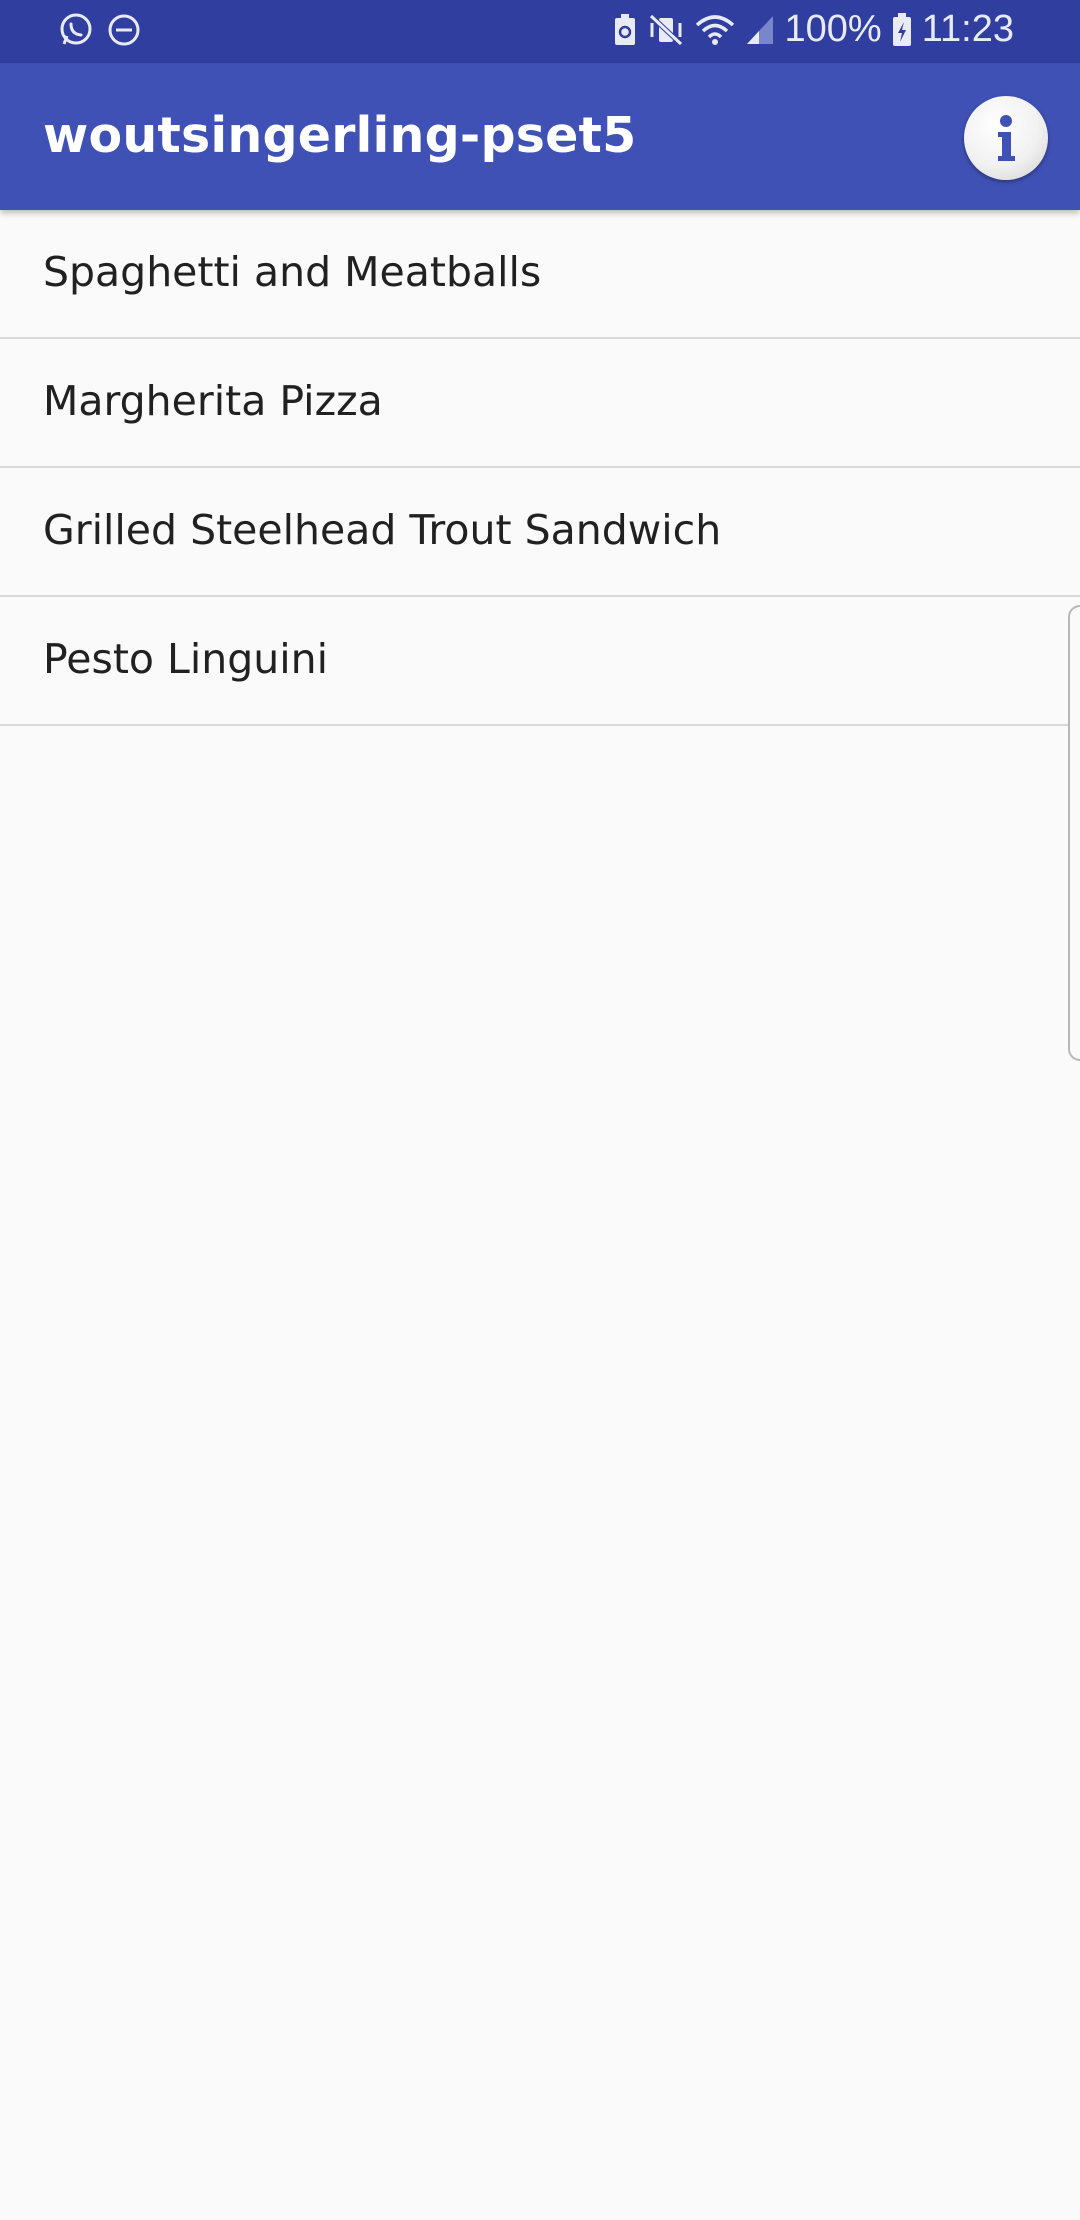 This screenshot has height=2220, width=1080. I want to click on list-item-label: Spaghetti and Meatballs, so click(292, 272).